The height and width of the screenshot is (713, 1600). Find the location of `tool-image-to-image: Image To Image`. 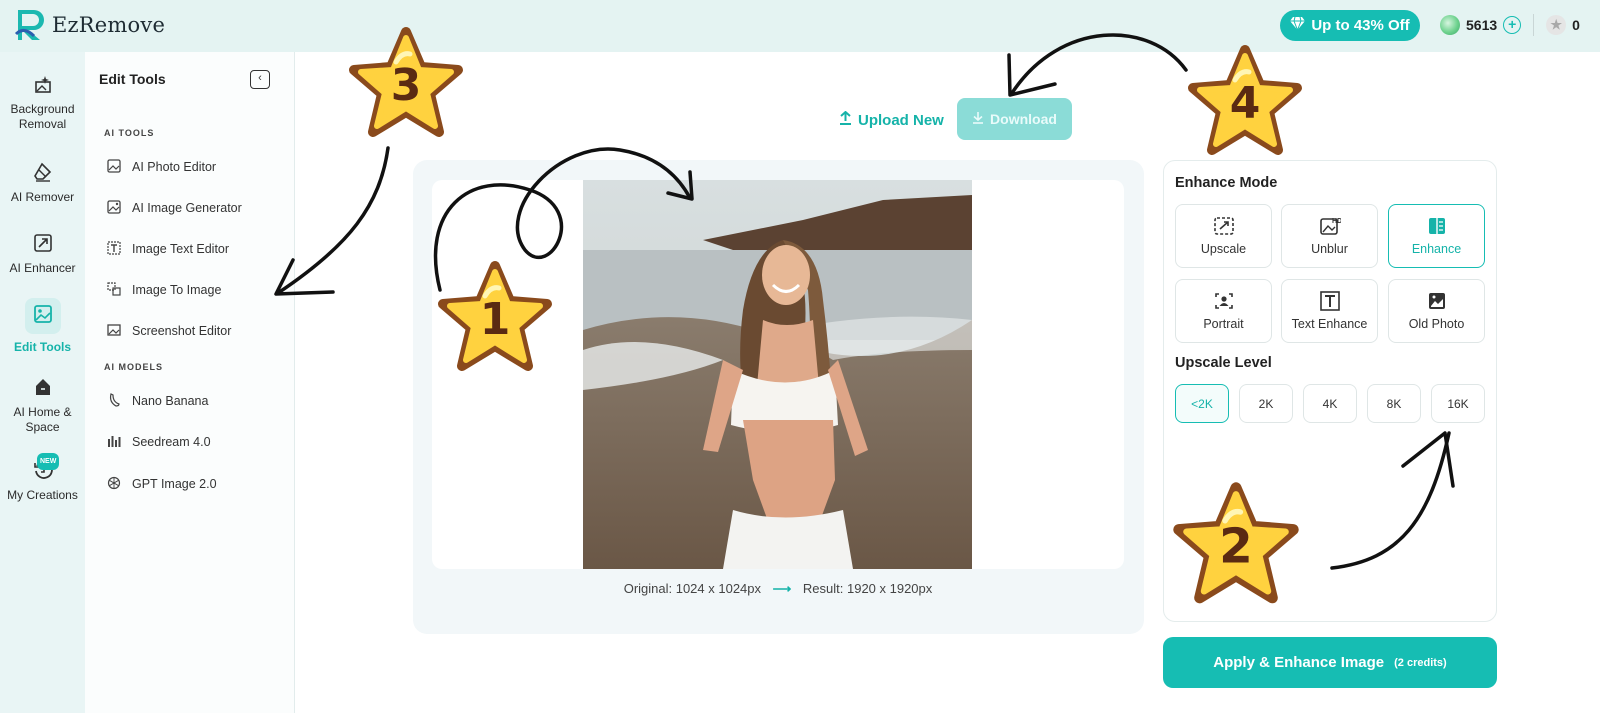

tool-image-to-image: Image To Image is located at coordinates (163, 290).